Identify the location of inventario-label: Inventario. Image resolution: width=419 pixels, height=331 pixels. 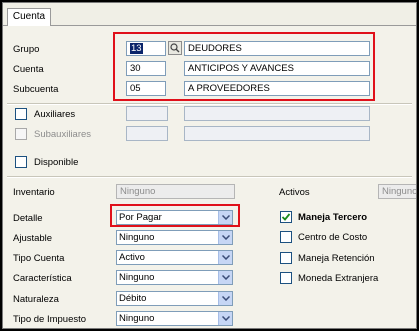
(34, 192).